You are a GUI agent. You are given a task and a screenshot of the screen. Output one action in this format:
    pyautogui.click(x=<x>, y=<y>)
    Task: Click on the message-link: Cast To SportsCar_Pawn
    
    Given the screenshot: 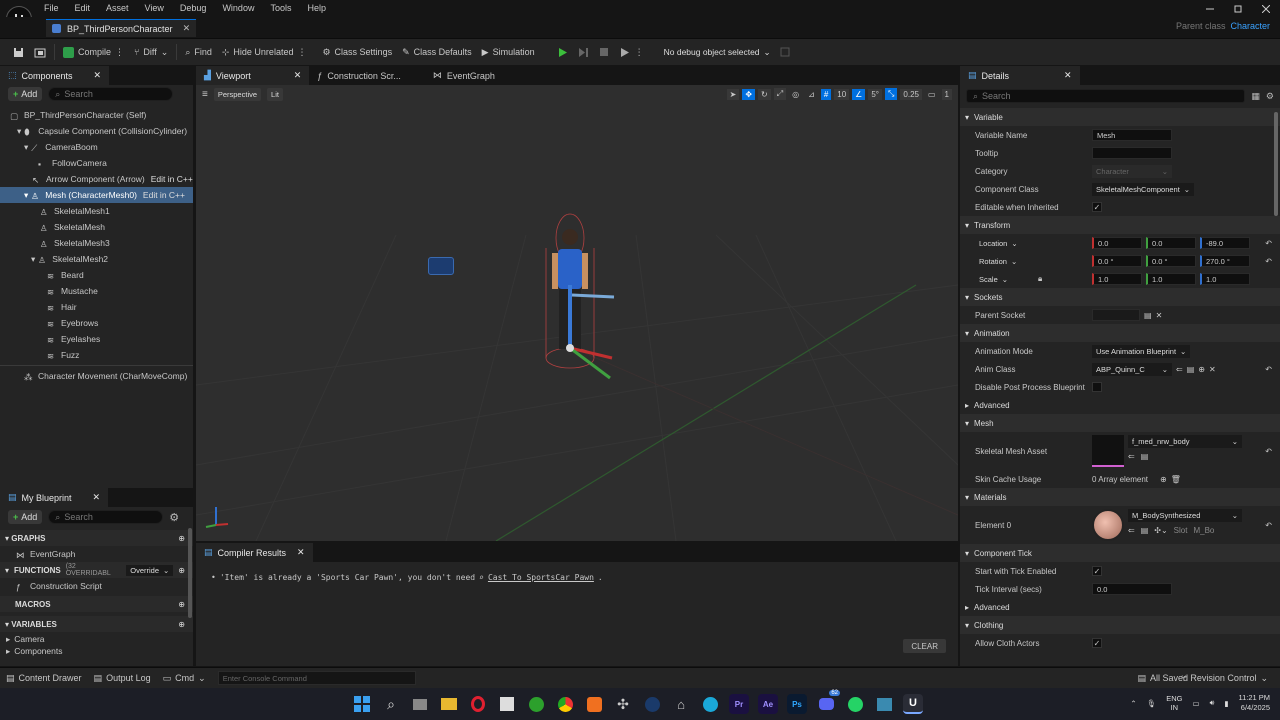 What is the action you would take?
    pyautogui.click(x=541, y=577)
    